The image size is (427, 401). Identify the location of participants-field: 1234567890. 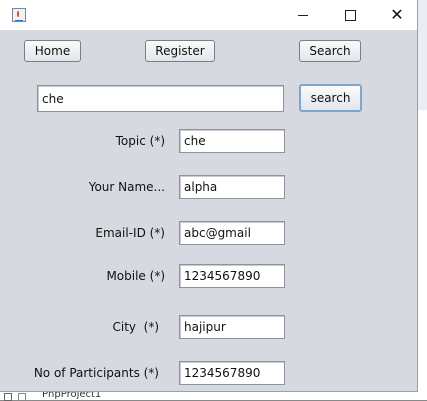
(232, 373).